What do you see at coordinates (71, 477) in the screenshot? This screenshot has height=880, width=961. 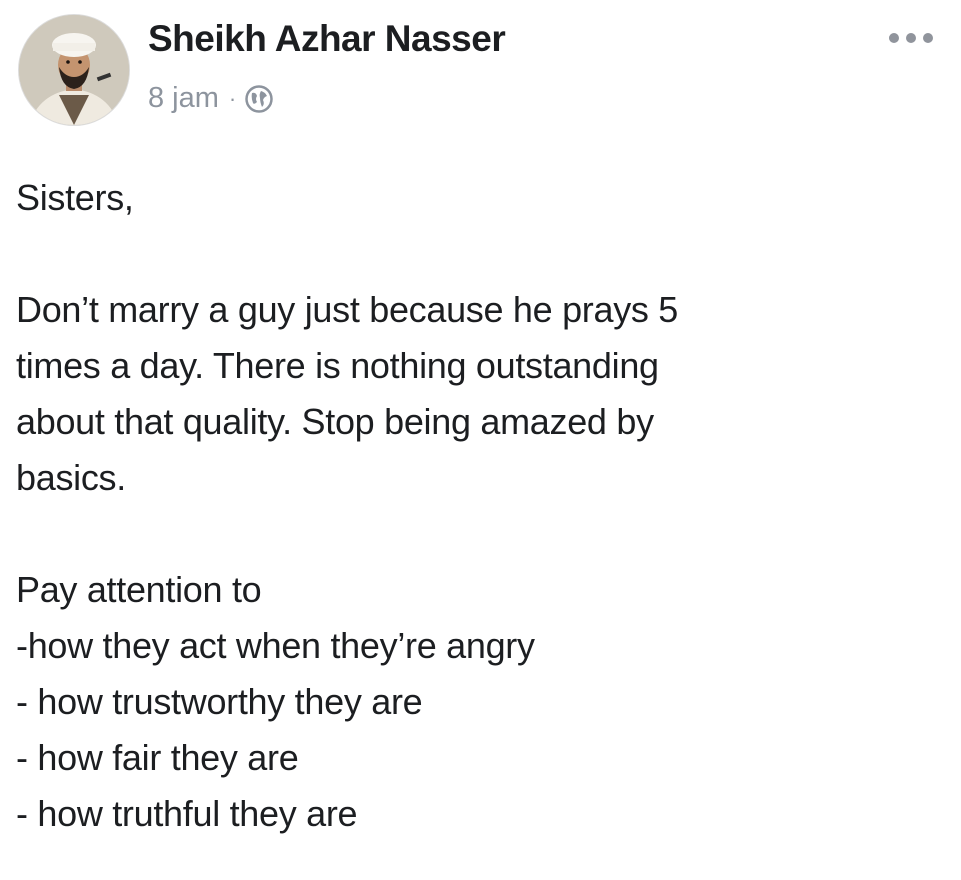 I see `post-paragraph-line: basics.` at bounding box center [71, 477].